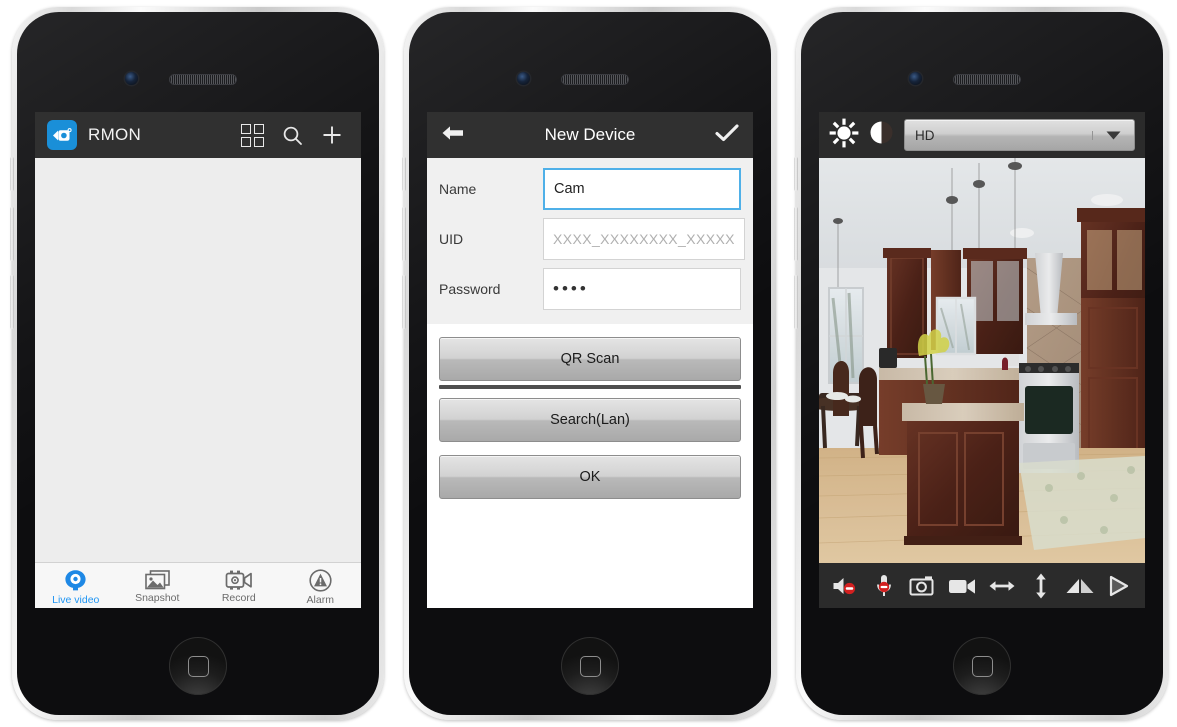 This screenshot has width=1177, height=727. I want to click on uid-input: XXXX_XXXXXXXX_XXXXX, so click(644, 239).